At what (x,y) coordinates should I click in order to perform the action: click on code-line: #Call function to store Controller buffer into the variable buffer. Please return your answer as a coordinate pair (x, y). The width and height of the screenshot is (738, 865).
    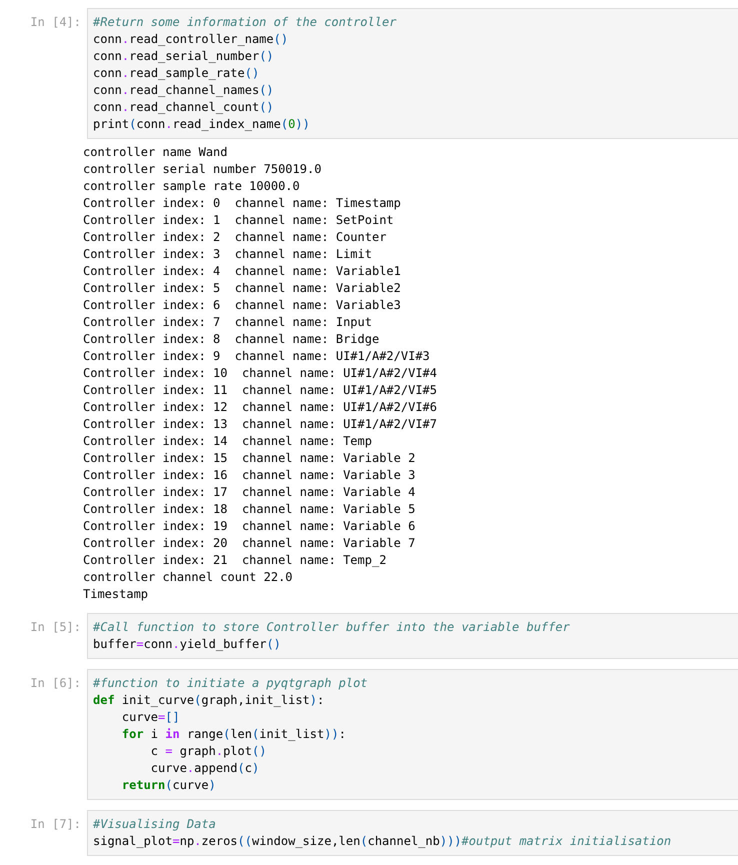
    Looking at the image, I should click on (331, 627).